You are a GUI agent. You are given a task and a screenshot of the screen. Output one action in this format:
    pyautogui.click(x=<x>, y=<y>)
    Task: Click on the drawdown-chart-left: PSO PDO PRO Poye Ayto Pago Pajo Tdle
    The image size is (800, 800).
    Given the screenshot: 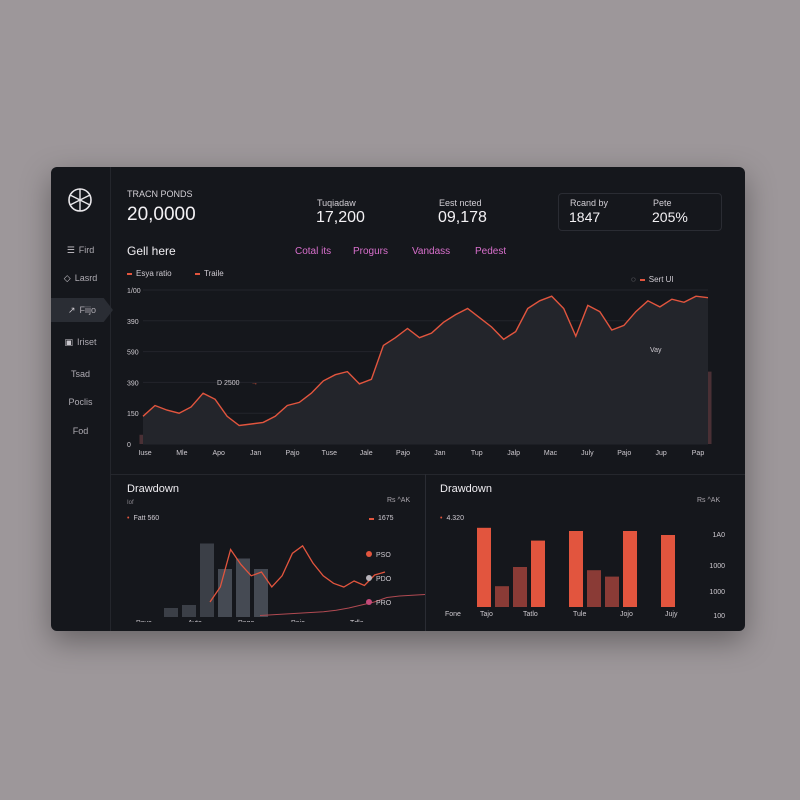 What is the action you would take?
    pyautogui.click(x=280, y=582)
    